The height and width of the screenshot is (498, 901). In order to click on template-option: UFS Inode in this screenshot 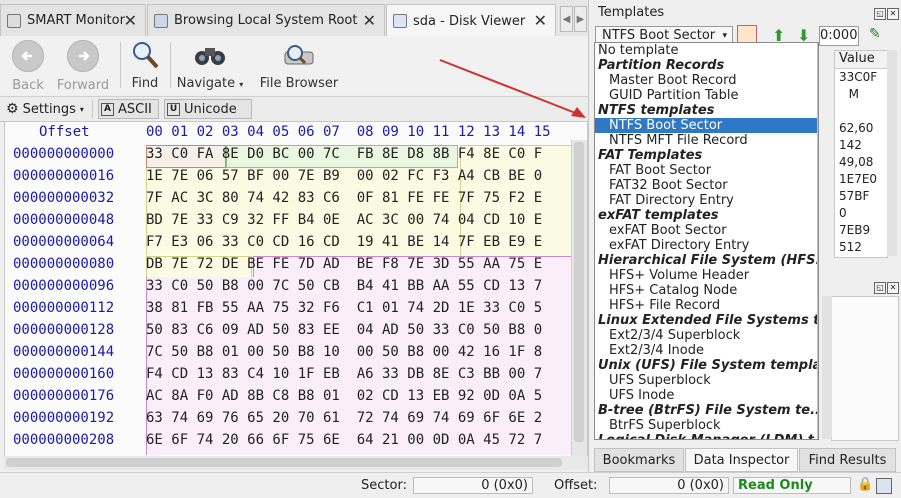, I will do `click(706, 395)`.